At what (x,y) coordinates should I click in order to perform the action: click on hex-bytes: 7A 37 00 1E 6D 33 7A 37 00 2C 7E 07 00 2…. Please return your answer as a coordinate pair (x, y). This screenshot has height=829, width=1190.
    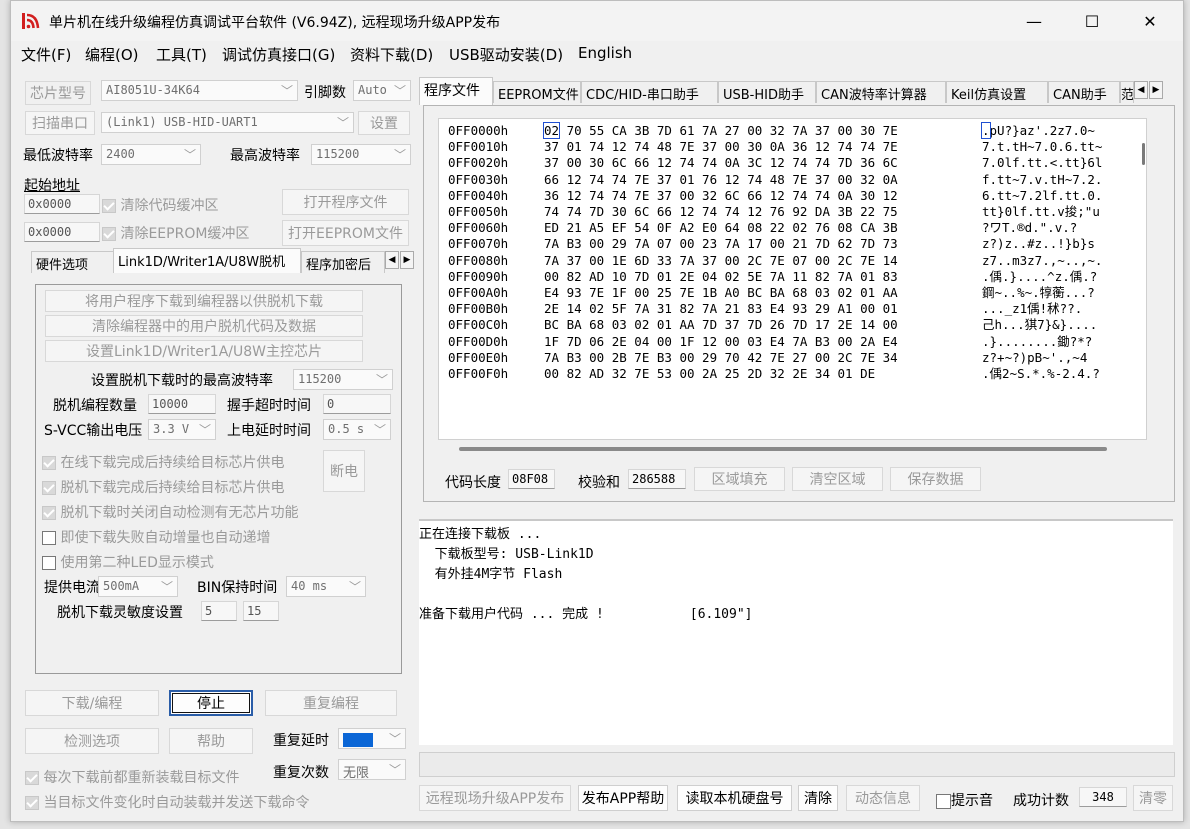
    Looking at the image, I should click on (763, 261).